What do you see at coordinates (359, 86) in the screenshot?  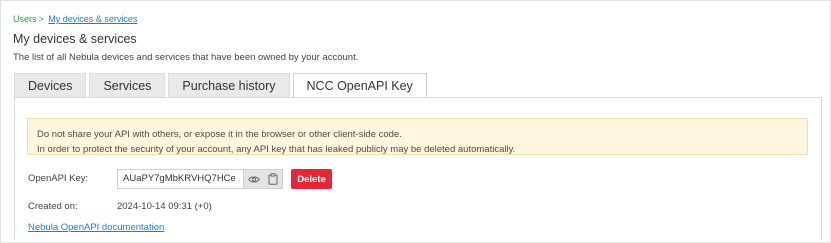 I see `tab-ncc-openapi-key: NCC OpenAPI Key` at bounding box center [359, 86].